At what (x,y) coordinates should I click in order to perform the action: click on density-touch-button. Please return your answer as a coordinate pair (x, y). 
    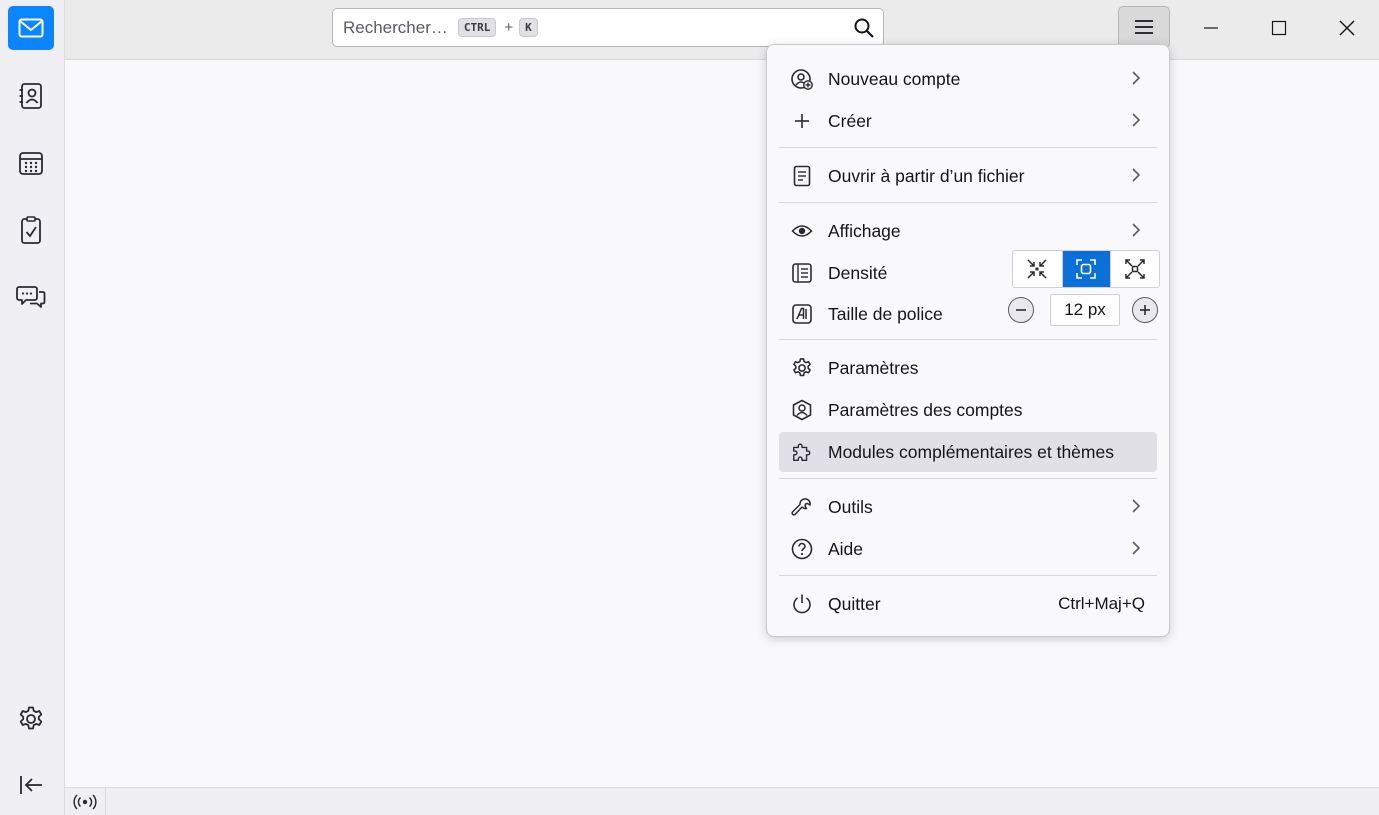
    Looking at the image, I should click on (1134, 269).